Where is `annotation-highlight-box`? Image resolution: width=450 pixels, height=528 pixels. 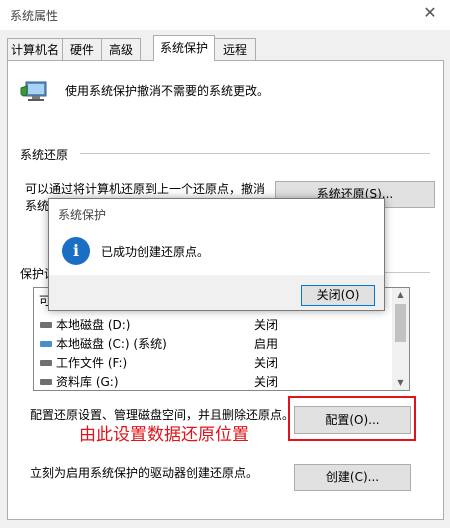
annotation-highlight-box is located at coordinates (352, 418).